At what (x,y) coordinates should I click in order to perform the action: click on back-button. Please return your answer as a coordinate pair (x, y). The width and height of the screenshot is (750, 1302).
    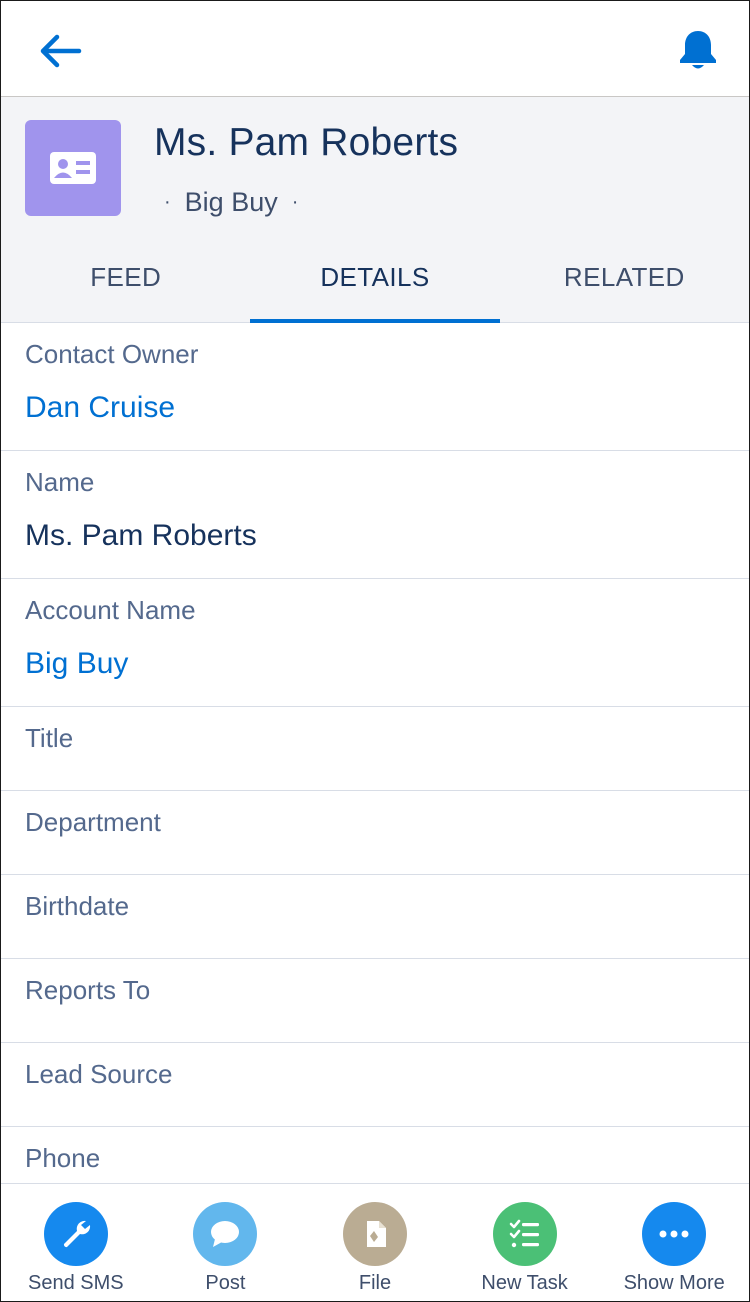
    Looking at the image, I should click on (61, 53).